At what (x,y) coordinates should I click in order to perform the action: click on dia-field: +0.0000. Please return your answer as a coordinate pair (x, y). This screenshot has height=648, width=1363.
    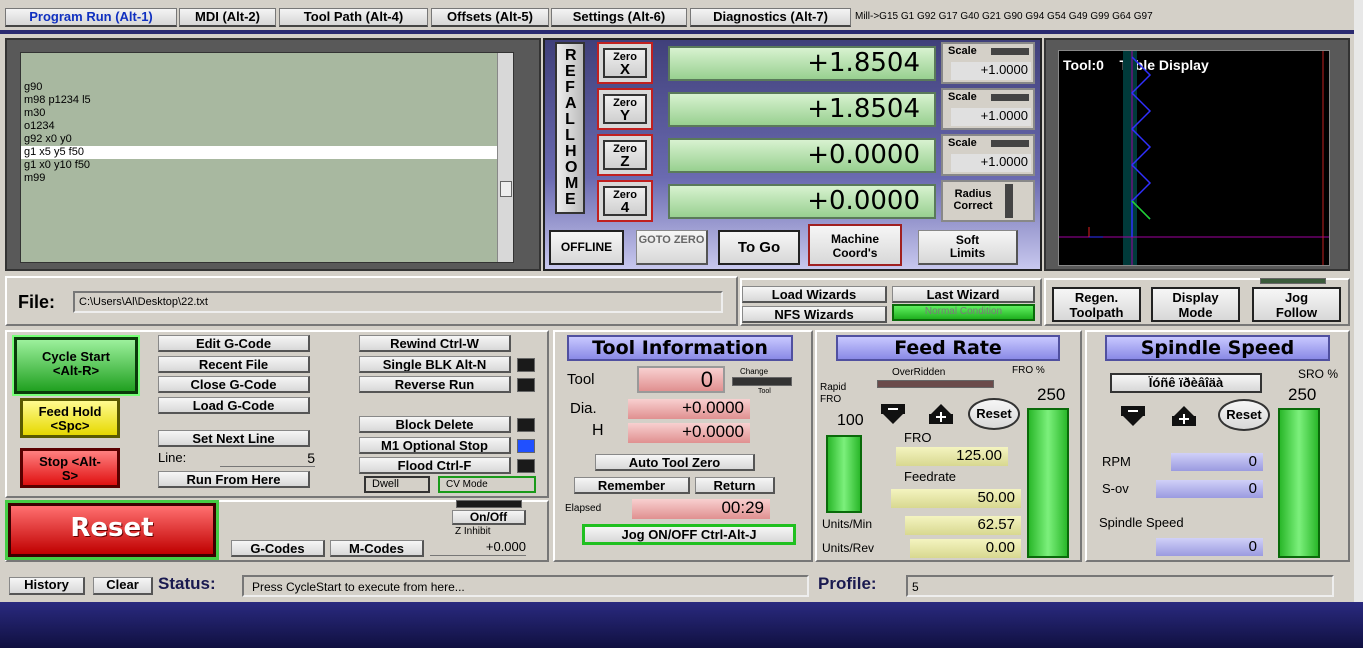
    Looking at the image, I should click on (689, 409).